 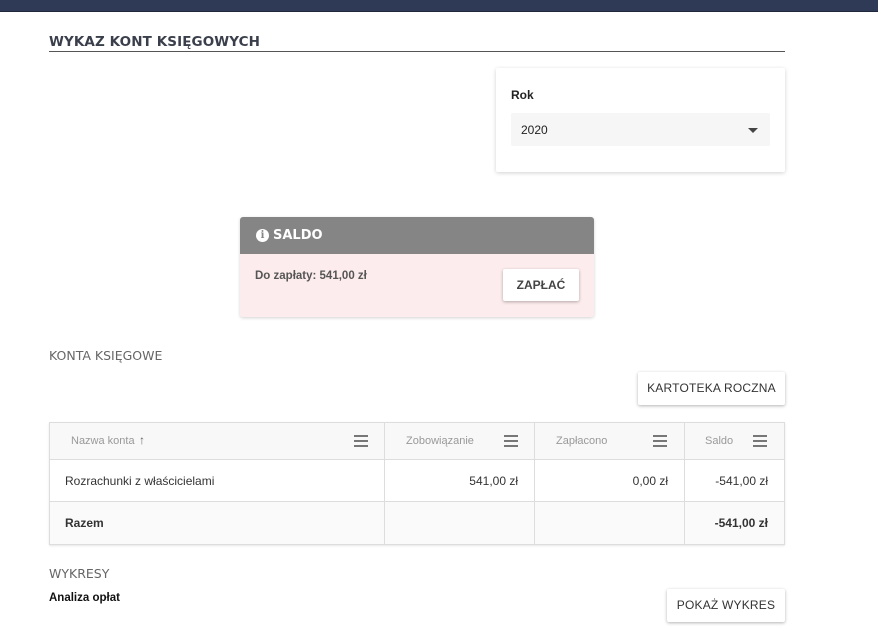 I want to click on info-icon: i, so click(x=262, y=235).